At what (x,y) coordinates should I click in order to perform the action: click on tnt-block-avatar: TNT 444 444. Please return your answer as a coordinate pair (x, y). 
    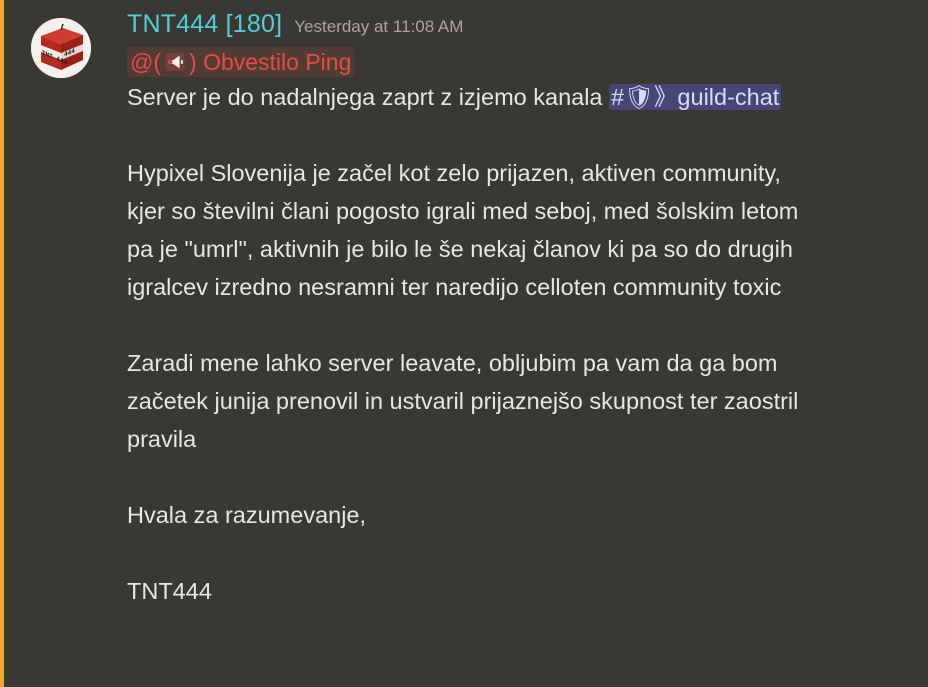
    Looking at the image, I should click on (61, 48).